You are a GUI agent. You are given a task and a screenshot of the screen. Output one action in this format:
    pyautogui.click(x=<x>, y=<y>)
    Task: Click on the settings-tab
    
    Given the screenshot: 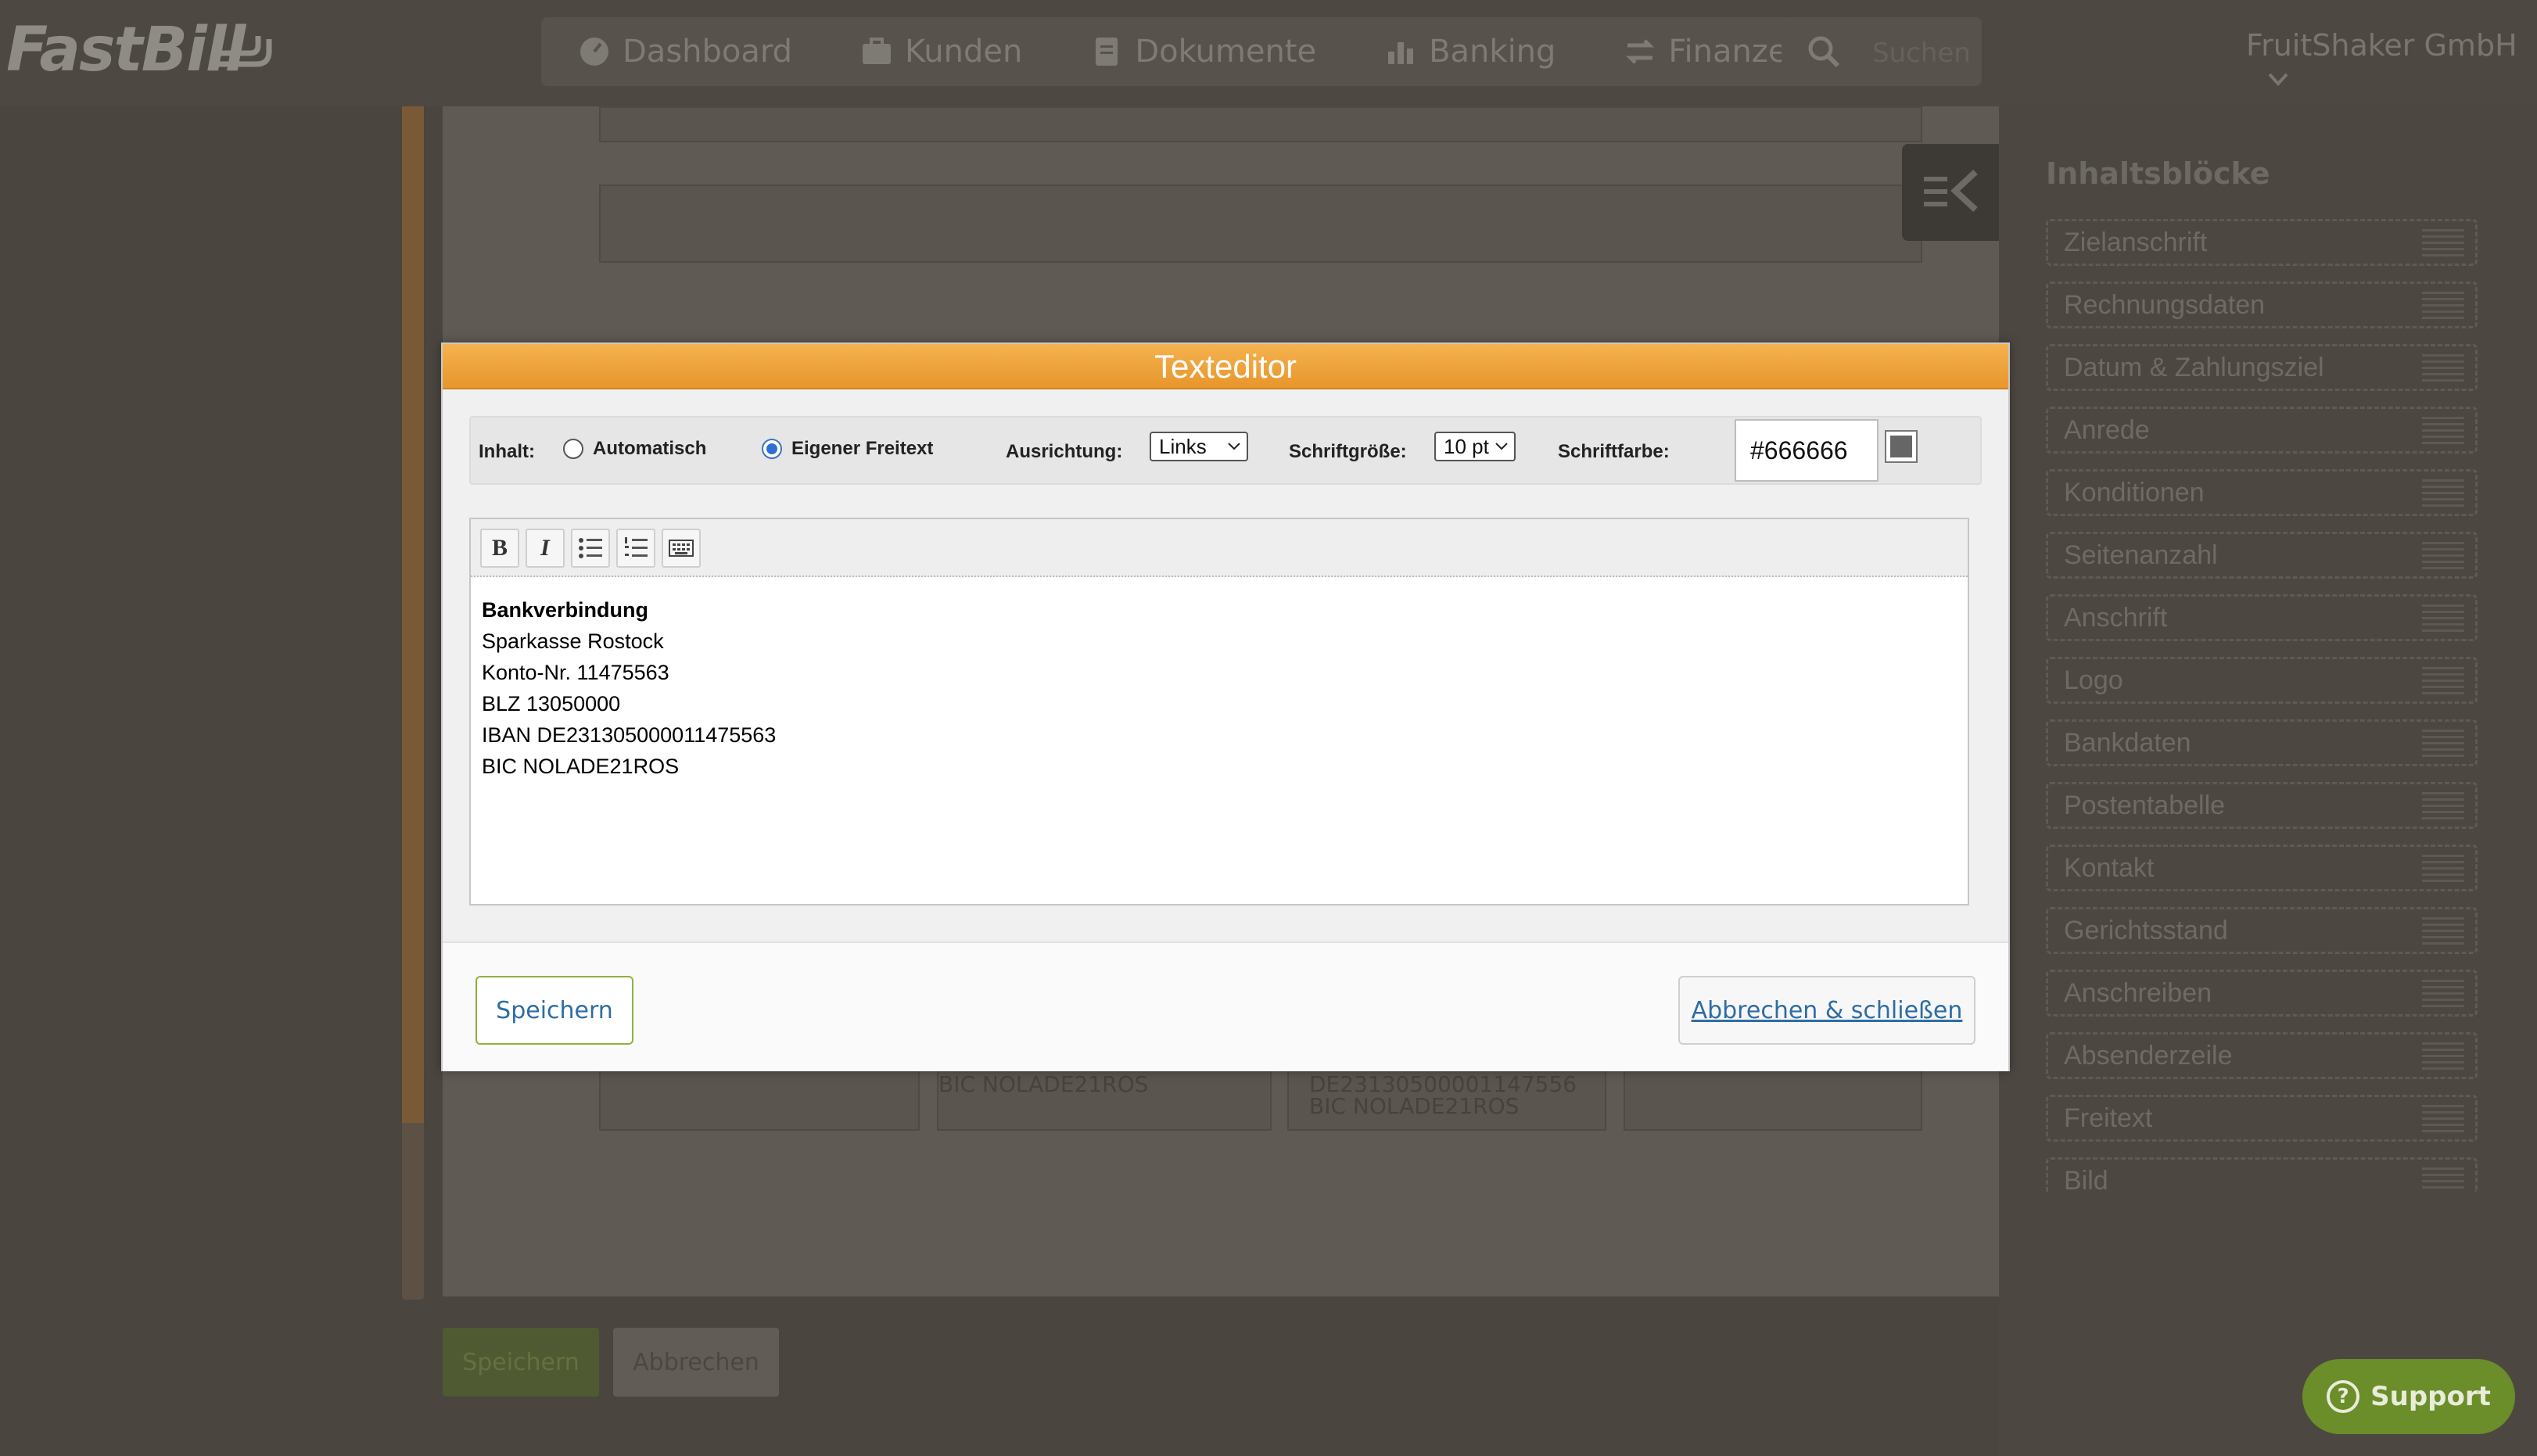 What is the action you would take?
    pyautogui.click(x=1950, y=290)
    